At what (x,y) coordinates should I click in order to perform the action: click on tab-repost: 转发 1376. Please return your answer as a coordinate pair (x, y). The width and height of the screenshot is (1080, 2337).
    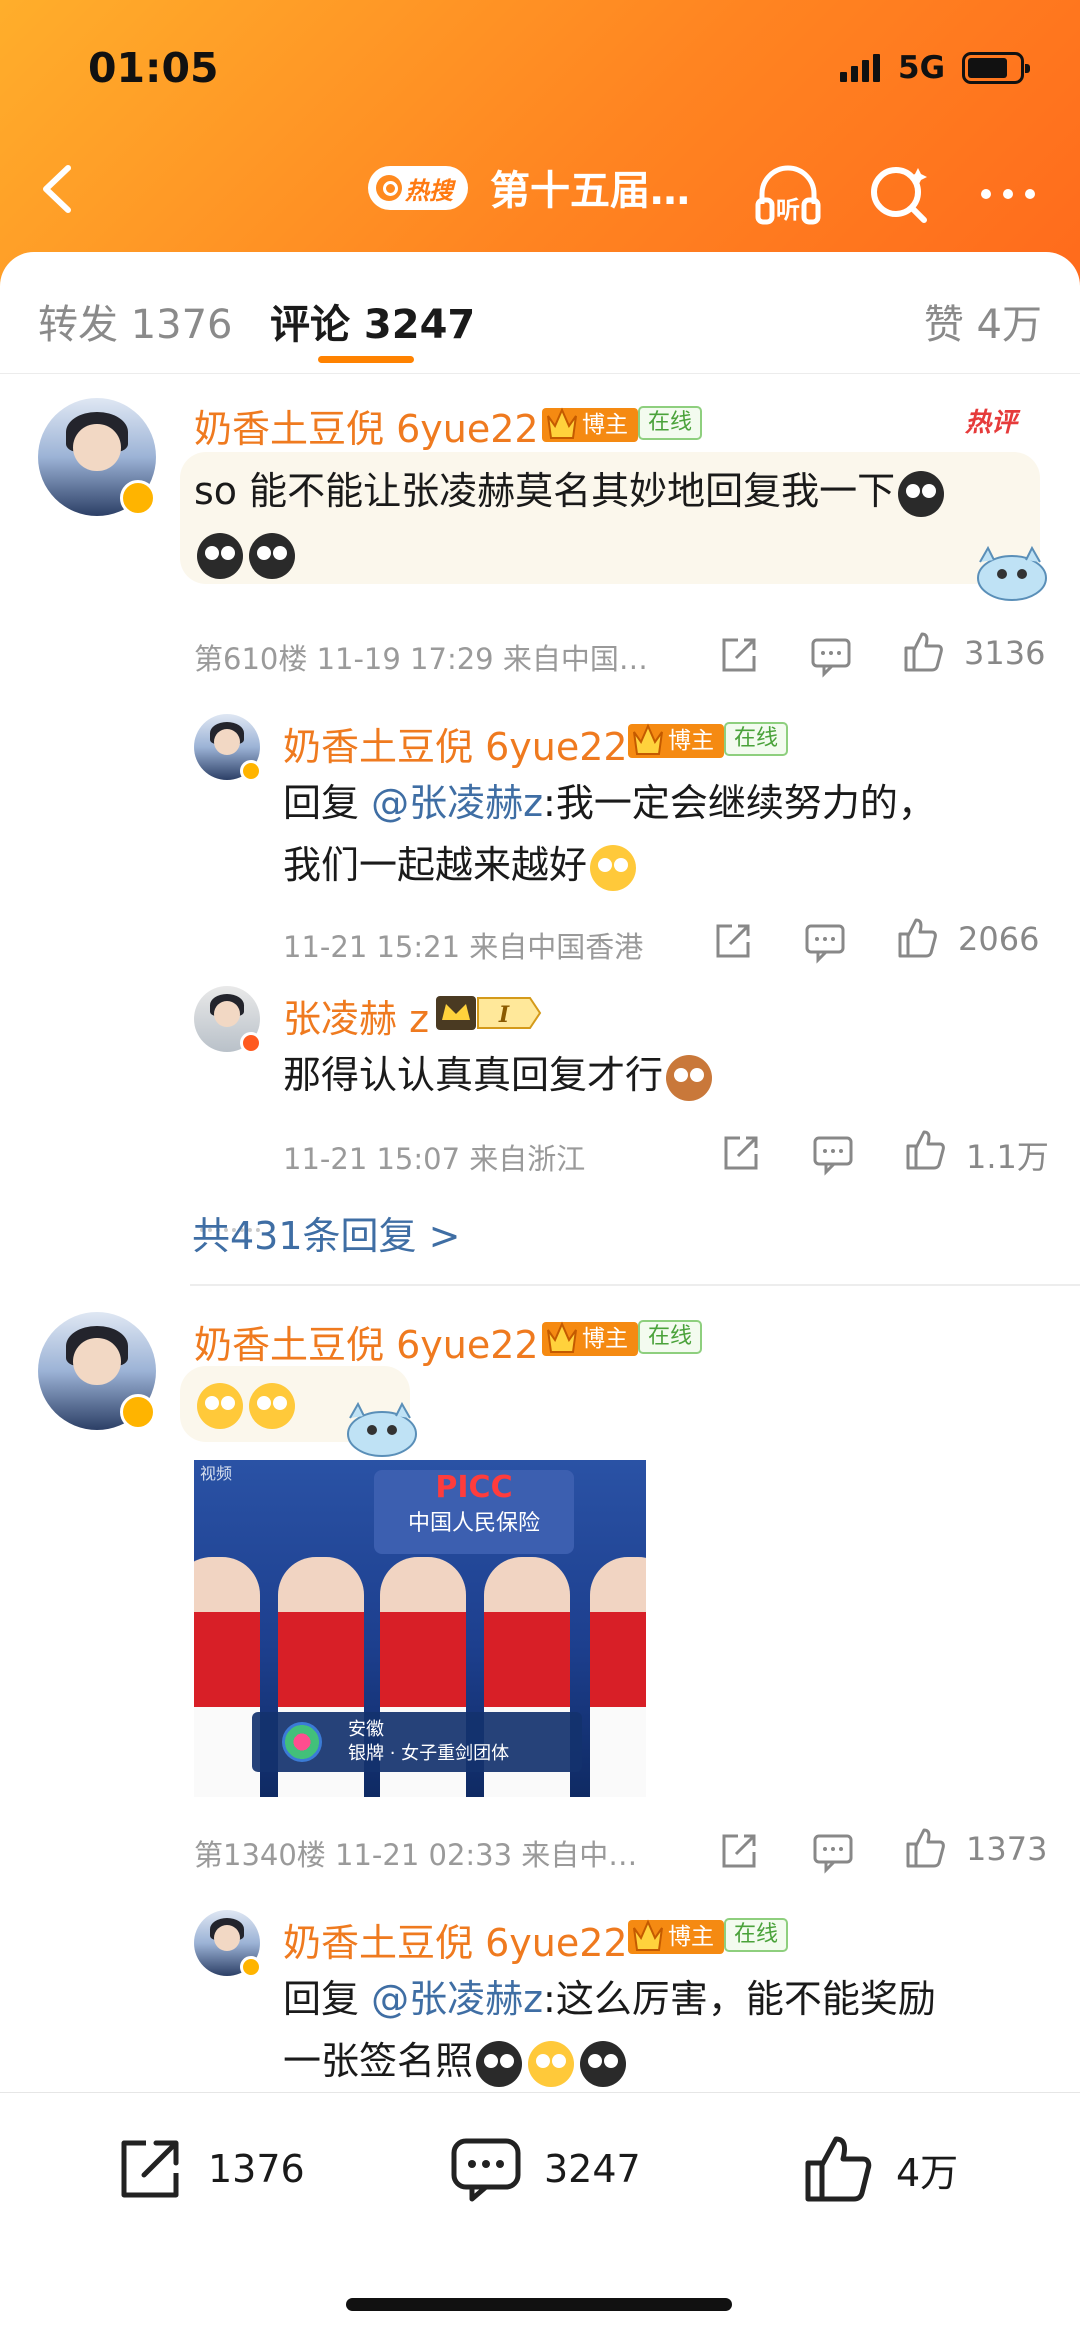
    Looking at the image, I should click on (135, 321).